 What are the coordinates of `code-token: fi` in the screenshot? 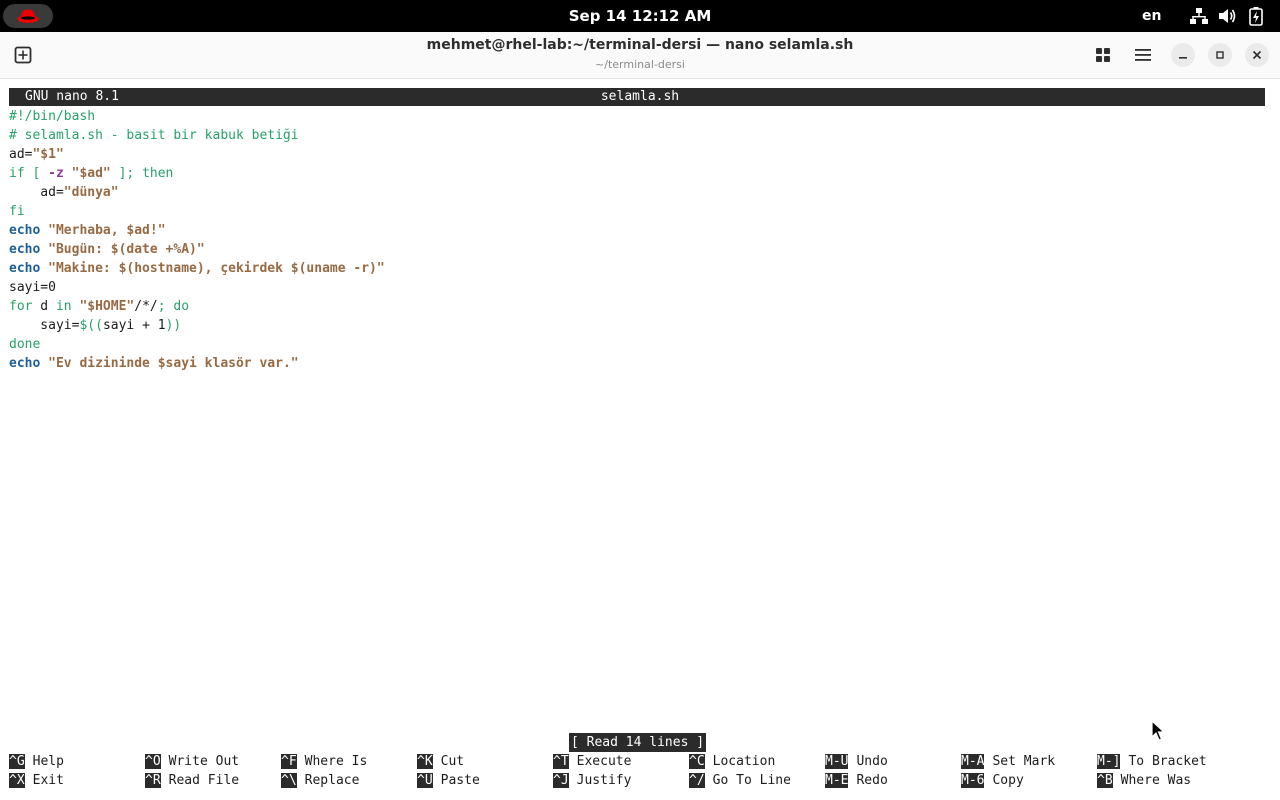 It's located at (17, 211).